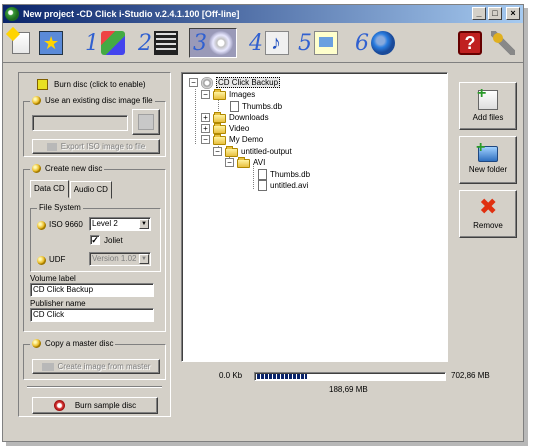 The image size is (533, 447). Describe the element at coordinates (166, 43) in the screenshot. I see `film-icon` at that location.